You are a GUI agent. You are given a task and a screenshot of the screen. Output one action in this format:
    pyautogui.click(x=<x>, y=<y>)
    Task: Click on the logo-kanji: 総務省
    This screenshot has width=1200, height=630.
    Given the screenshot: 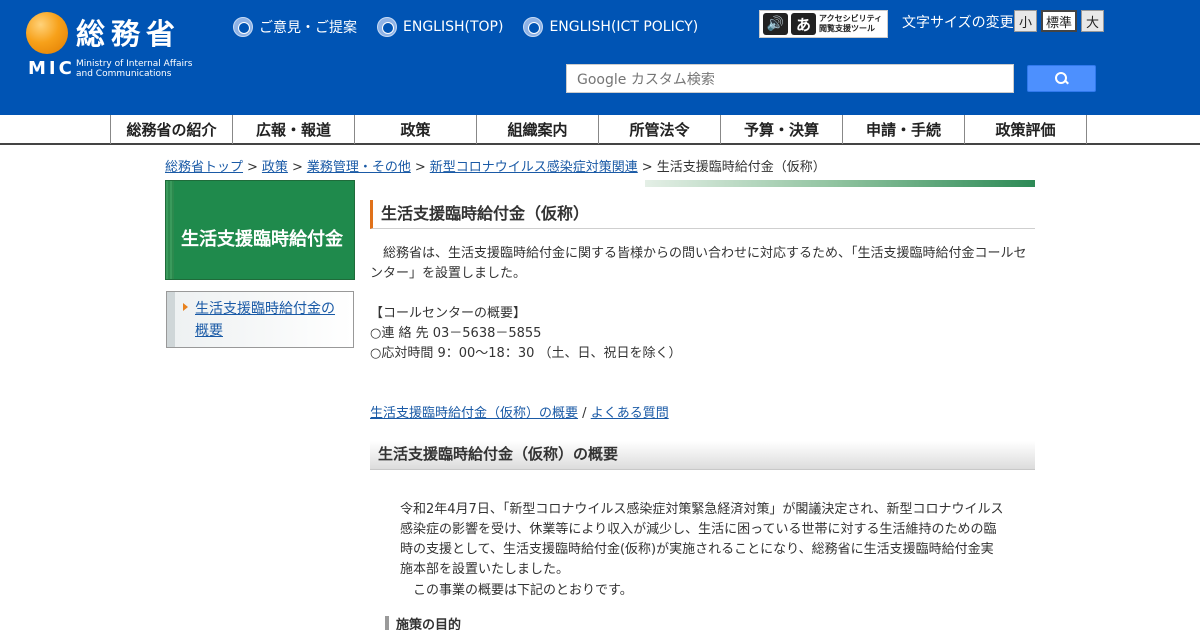 What is the action you would take?
    pyautogui.click(x=129, y=34)
    